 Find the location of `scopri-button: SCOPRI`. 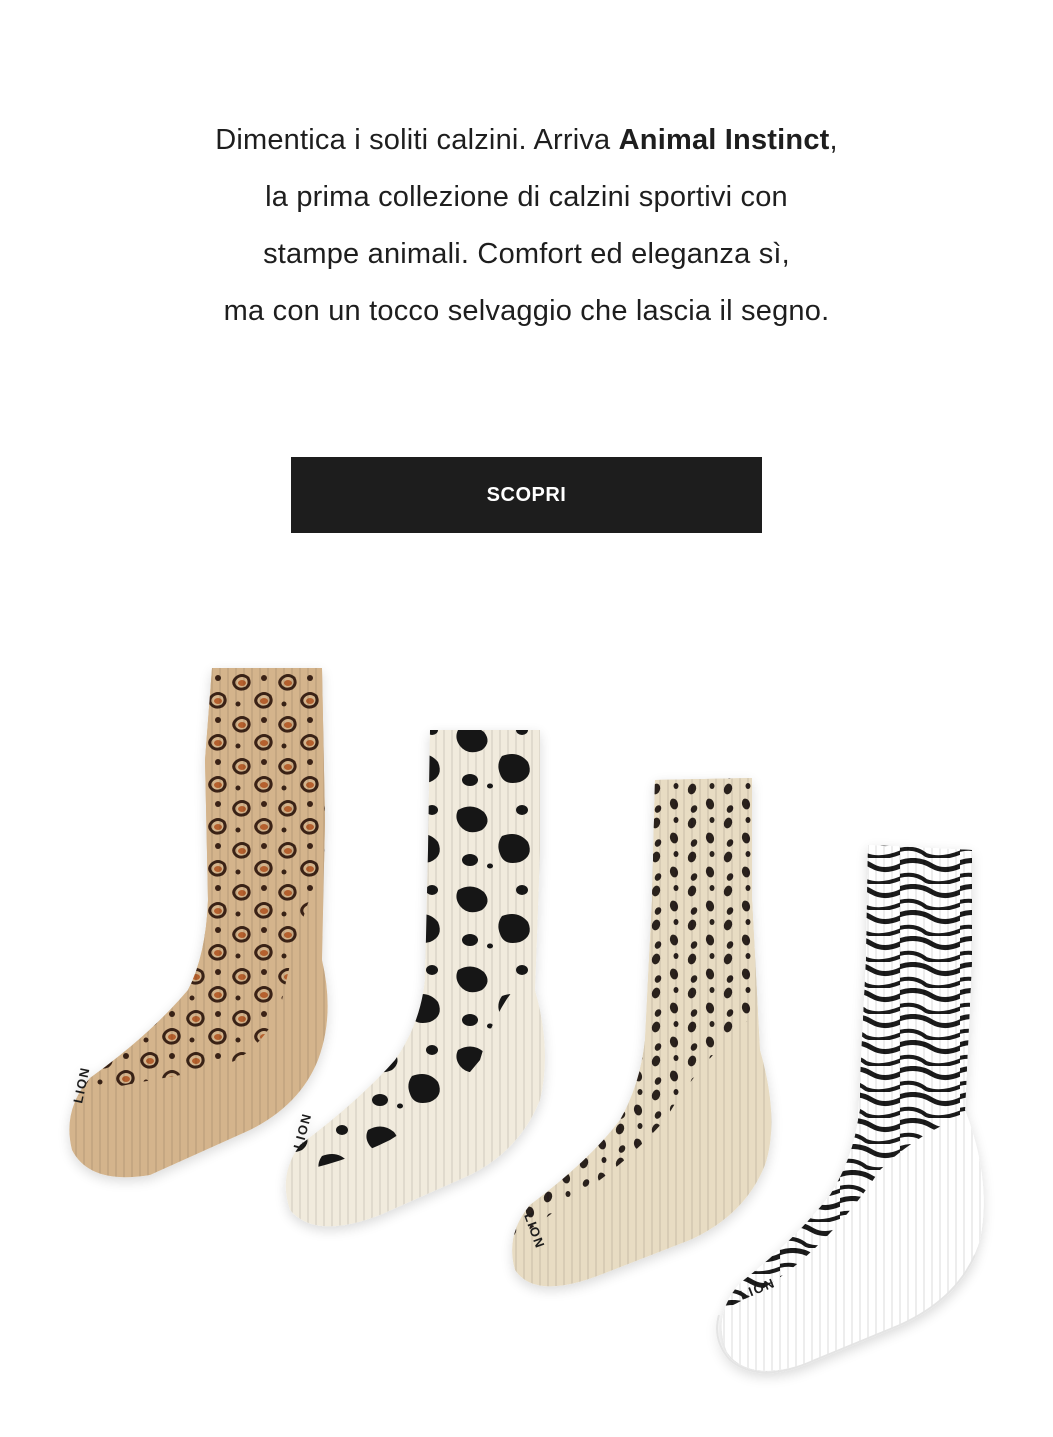

scopri-button: SCOPRI is located at coordinates (526, 495).